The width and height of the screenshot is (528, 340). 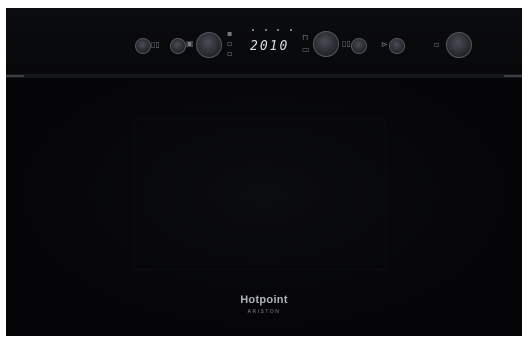 I want to click on start-knob, so click(x=459, y=45).